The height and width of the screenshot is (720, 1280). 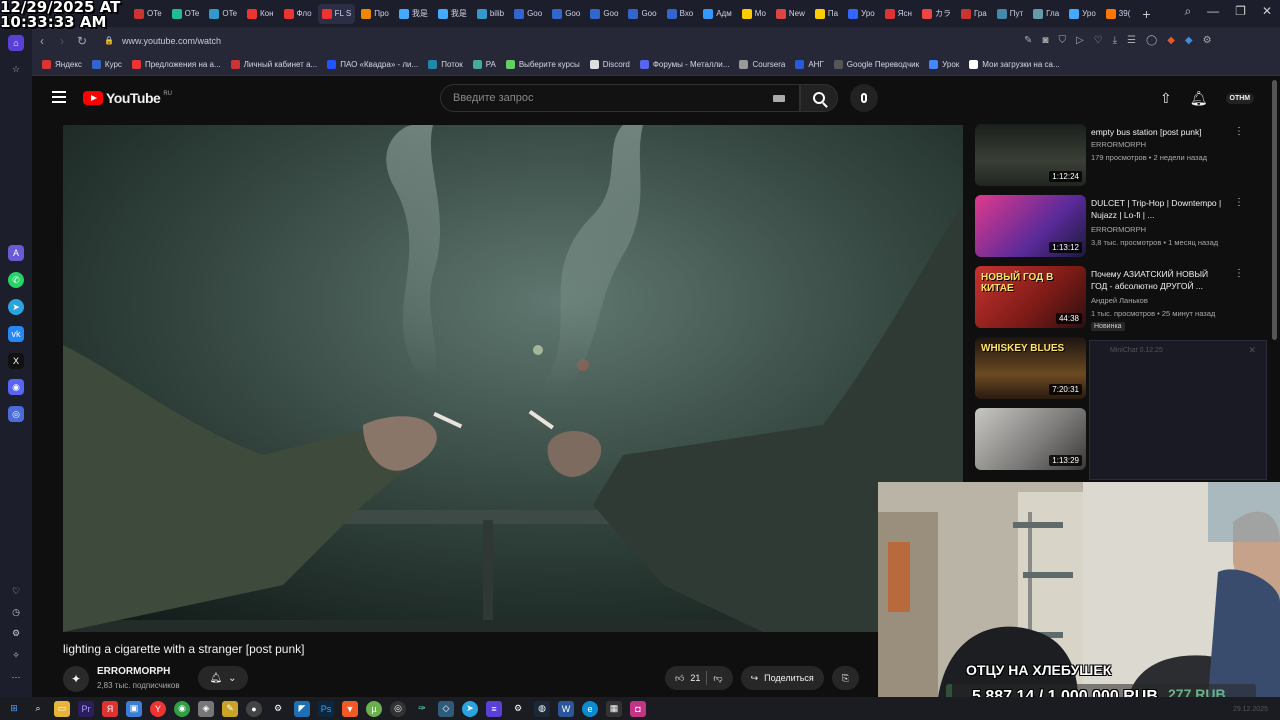 I want to click on github-icon: ◎, so click(x=398, y=708).